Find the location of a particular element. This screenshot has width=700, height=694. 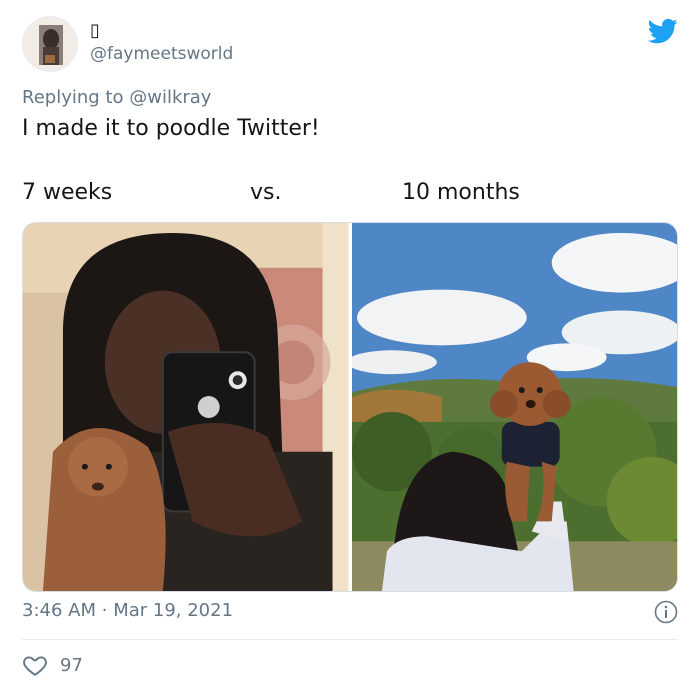

author-handle: @faymeetsworld is located at coordinates (161, 54).